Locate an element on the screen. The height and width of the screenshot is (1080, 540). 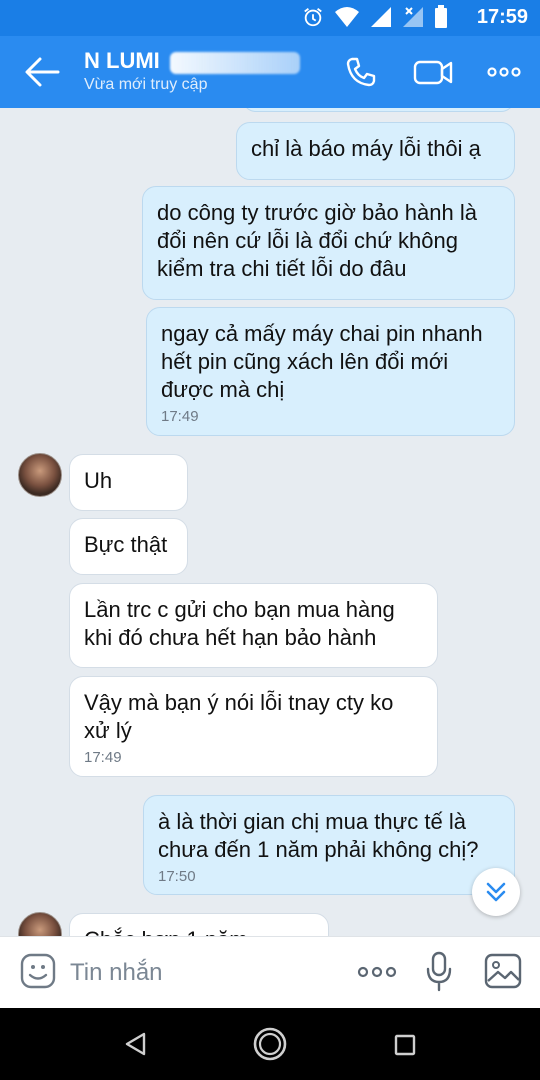
message-input: Tin nhắn is located at coordinates (116, 973).